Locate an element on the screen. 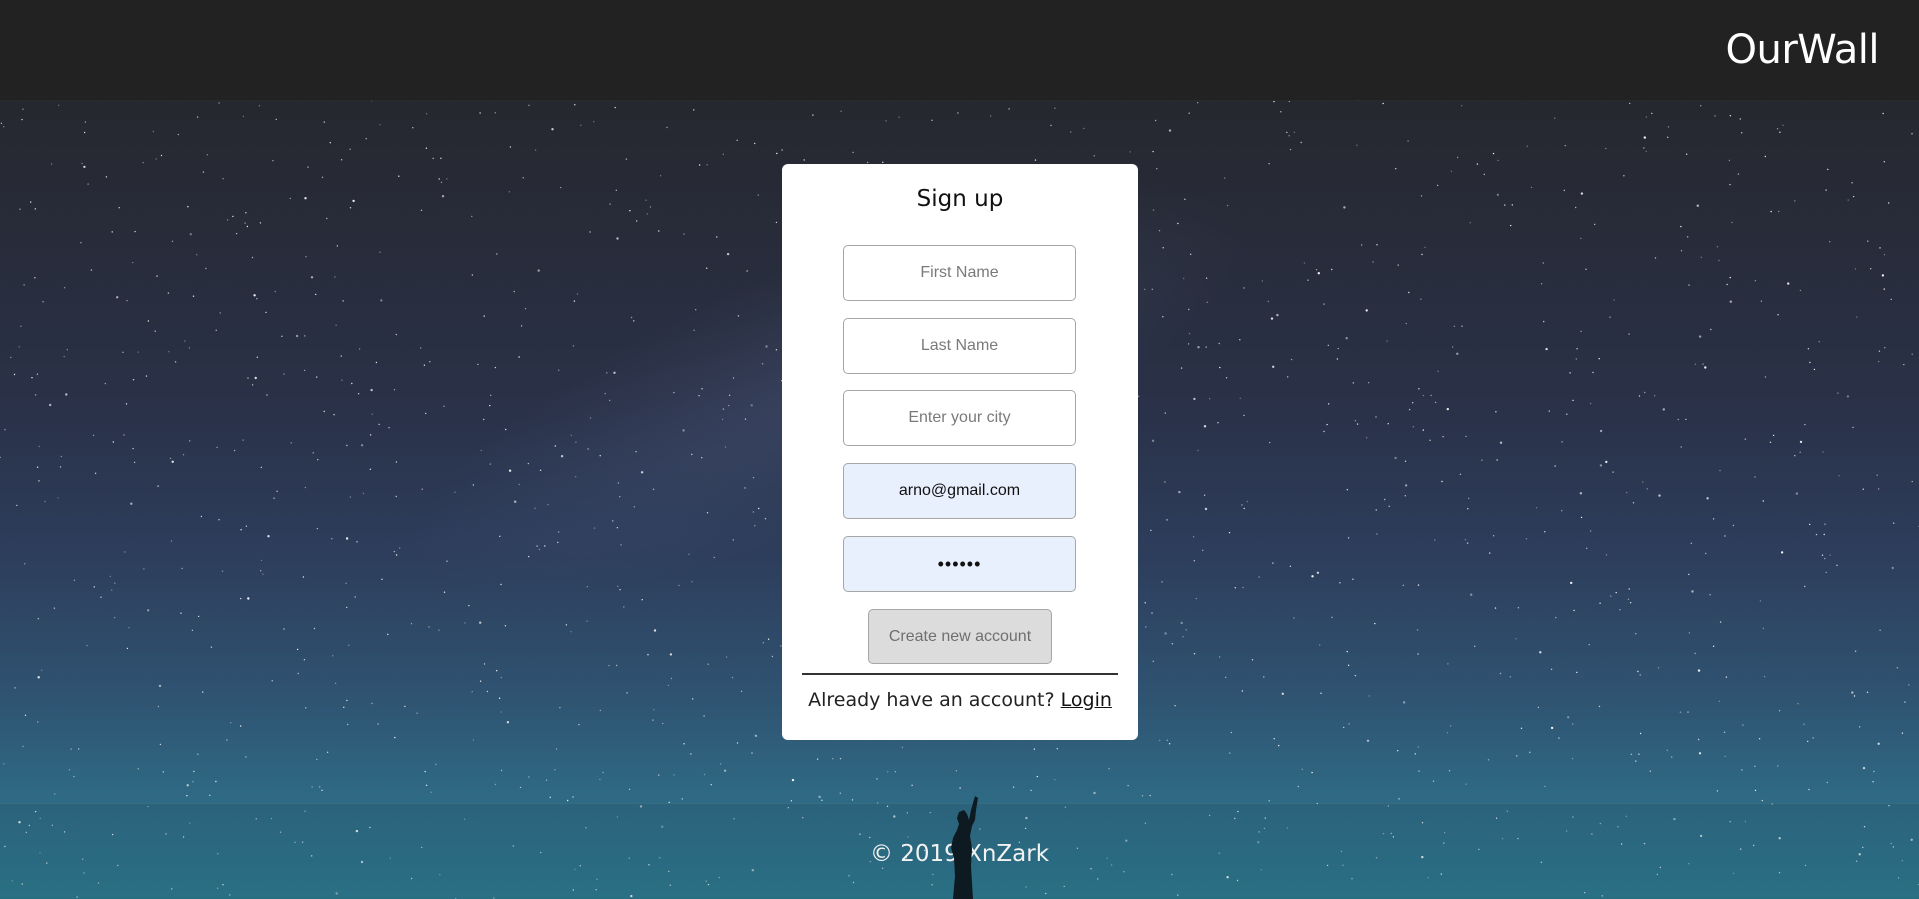 This screenshot has height=899, width=1919. brand-logo: OurWall is located at coordinates (1802, 50).